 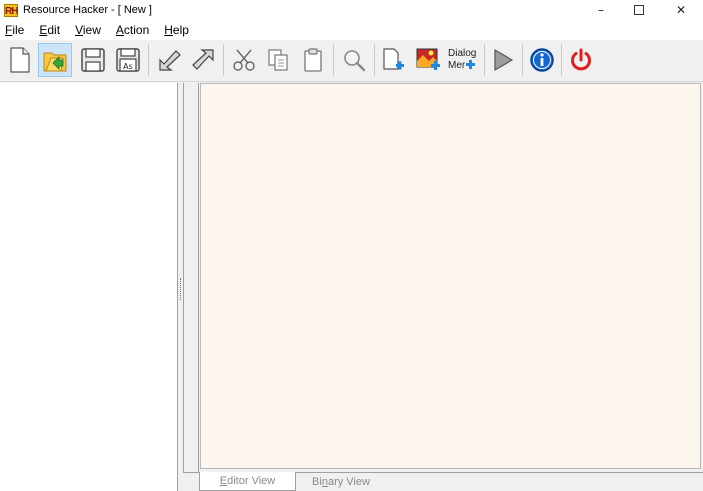 I want to click on maximize-button, so click(x=639, y=10).